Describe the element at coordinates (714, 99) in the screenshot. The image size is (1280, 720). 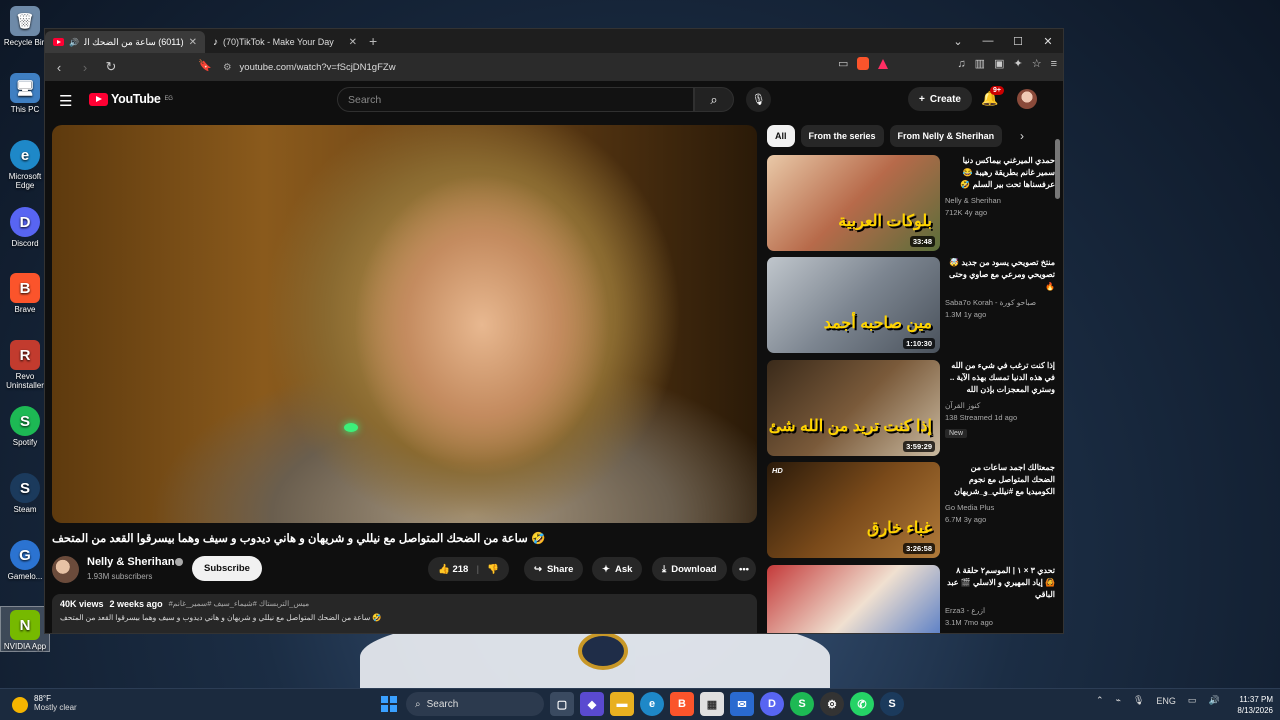
I see `search-button: ⌕` at that location.